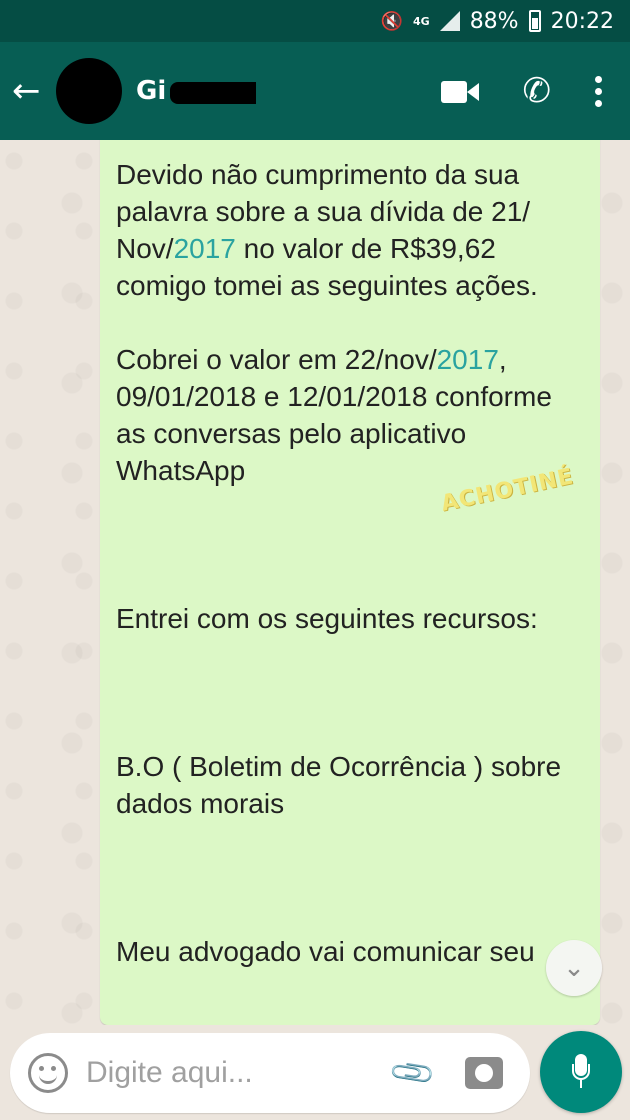 The image size is (630, 1120). I want to click on microphone-icon, so click(581, 1072).